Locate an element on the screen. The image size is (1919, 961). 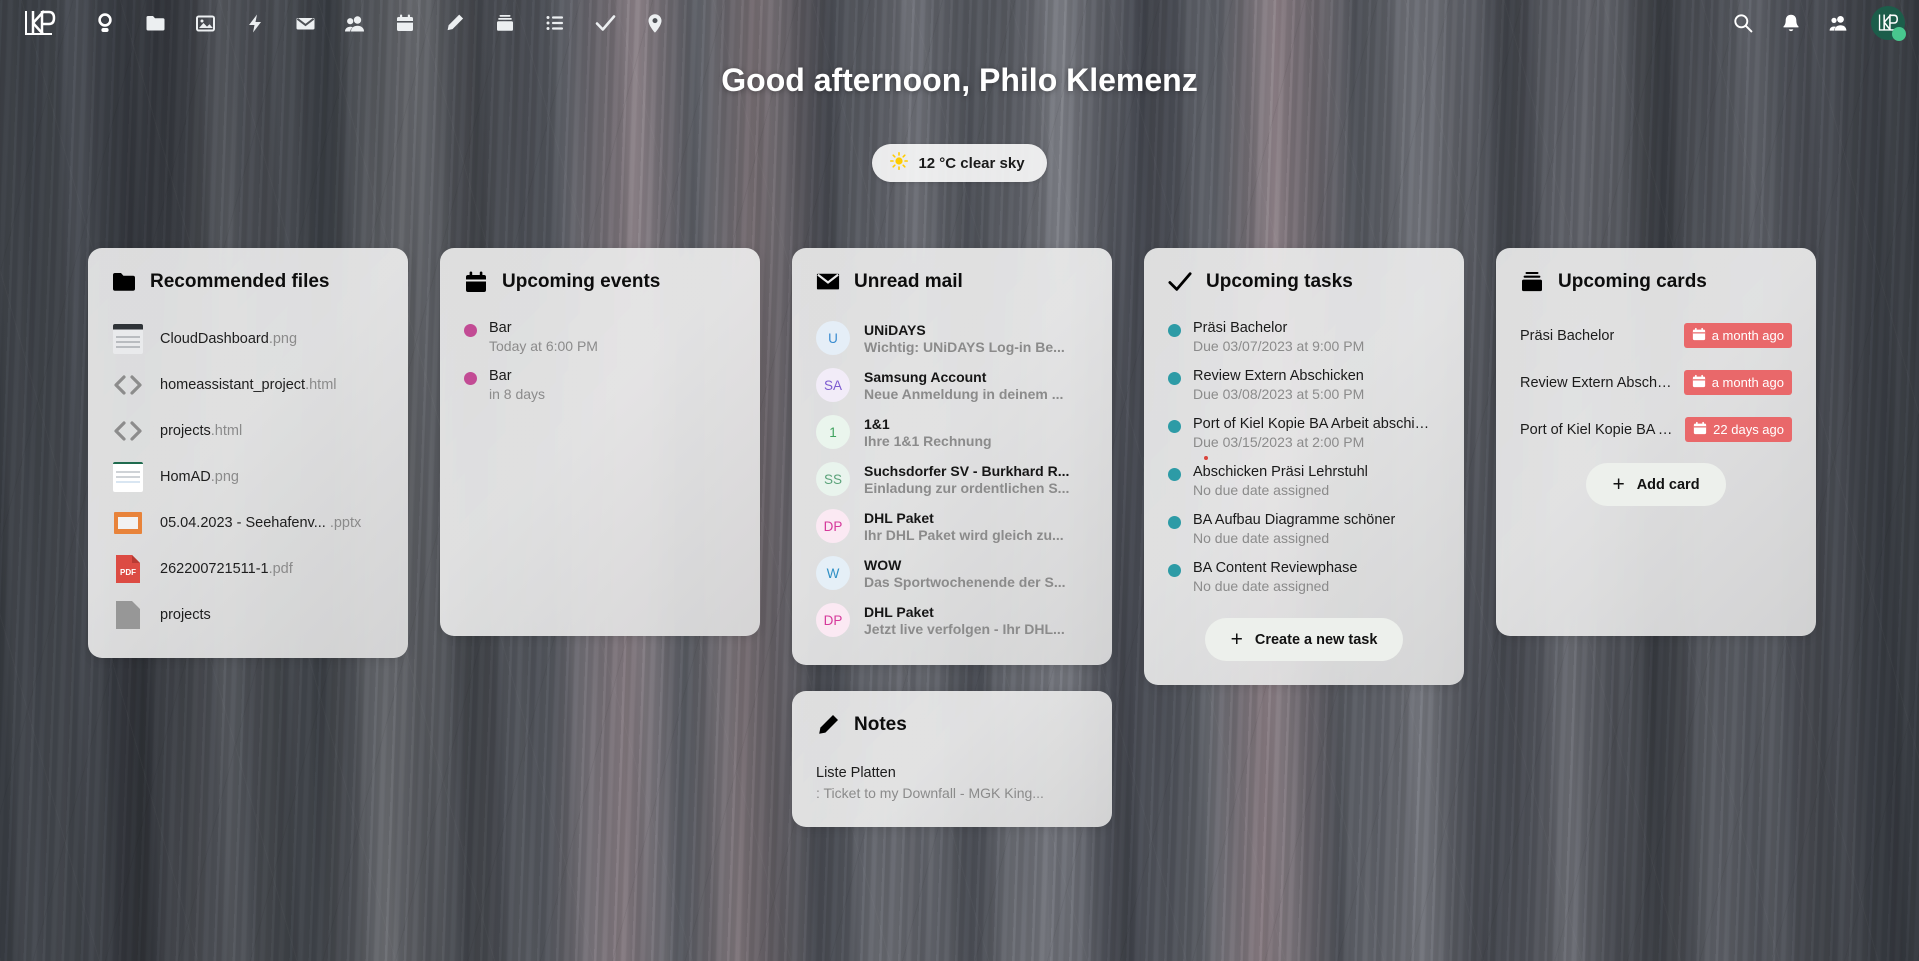
list-item: Präsi Bachelor a month ago is located at coordinates (1656, 335).